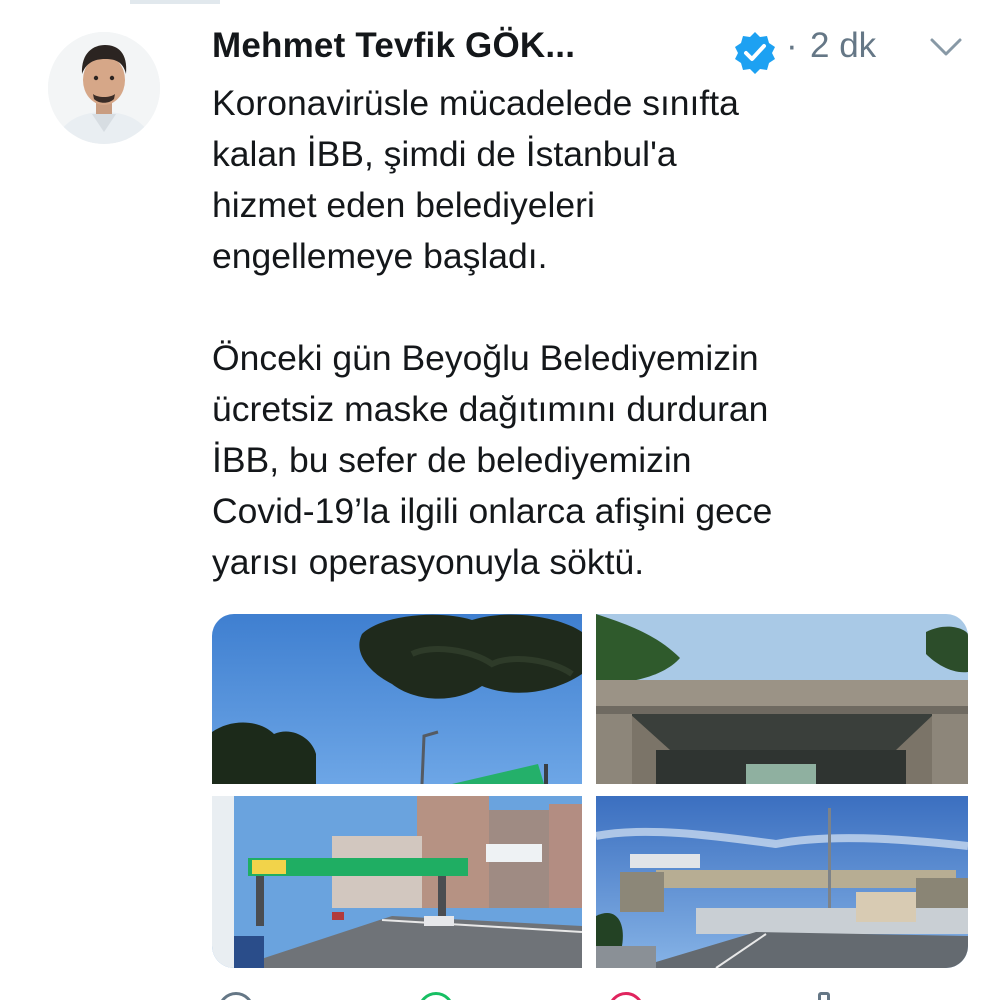 The width and height of the screenshot is (1000, 1000). I want to click on share-icon, so click(824, 996).